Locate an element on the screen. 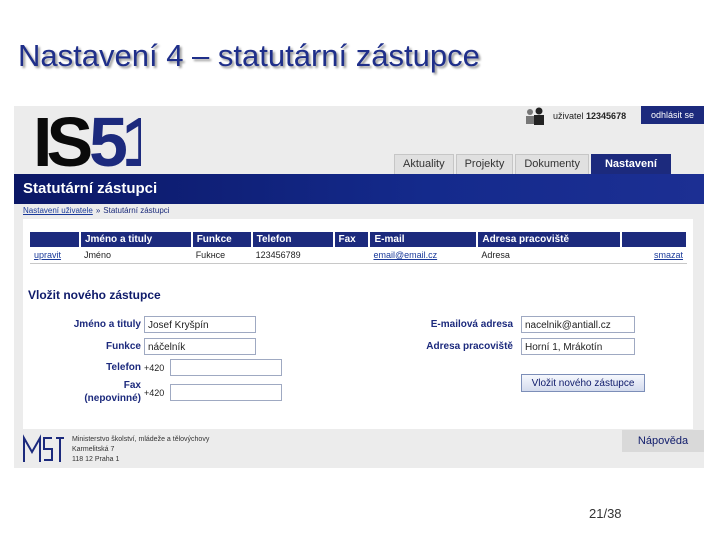  main-tabs: Aktuality Projekty Dokumenty Nastavení is located at coordinates (533, 164).